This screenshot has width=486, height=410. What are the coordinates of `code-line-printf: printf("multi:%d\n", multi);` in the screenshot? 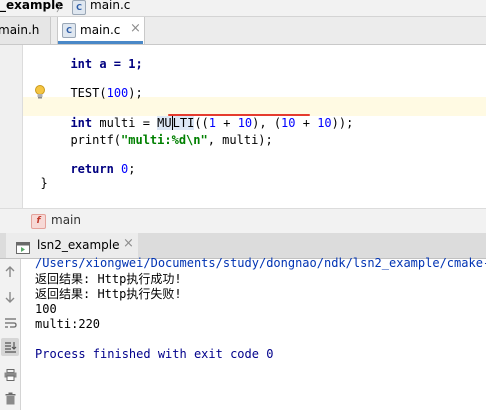 It's located at (171, 140).